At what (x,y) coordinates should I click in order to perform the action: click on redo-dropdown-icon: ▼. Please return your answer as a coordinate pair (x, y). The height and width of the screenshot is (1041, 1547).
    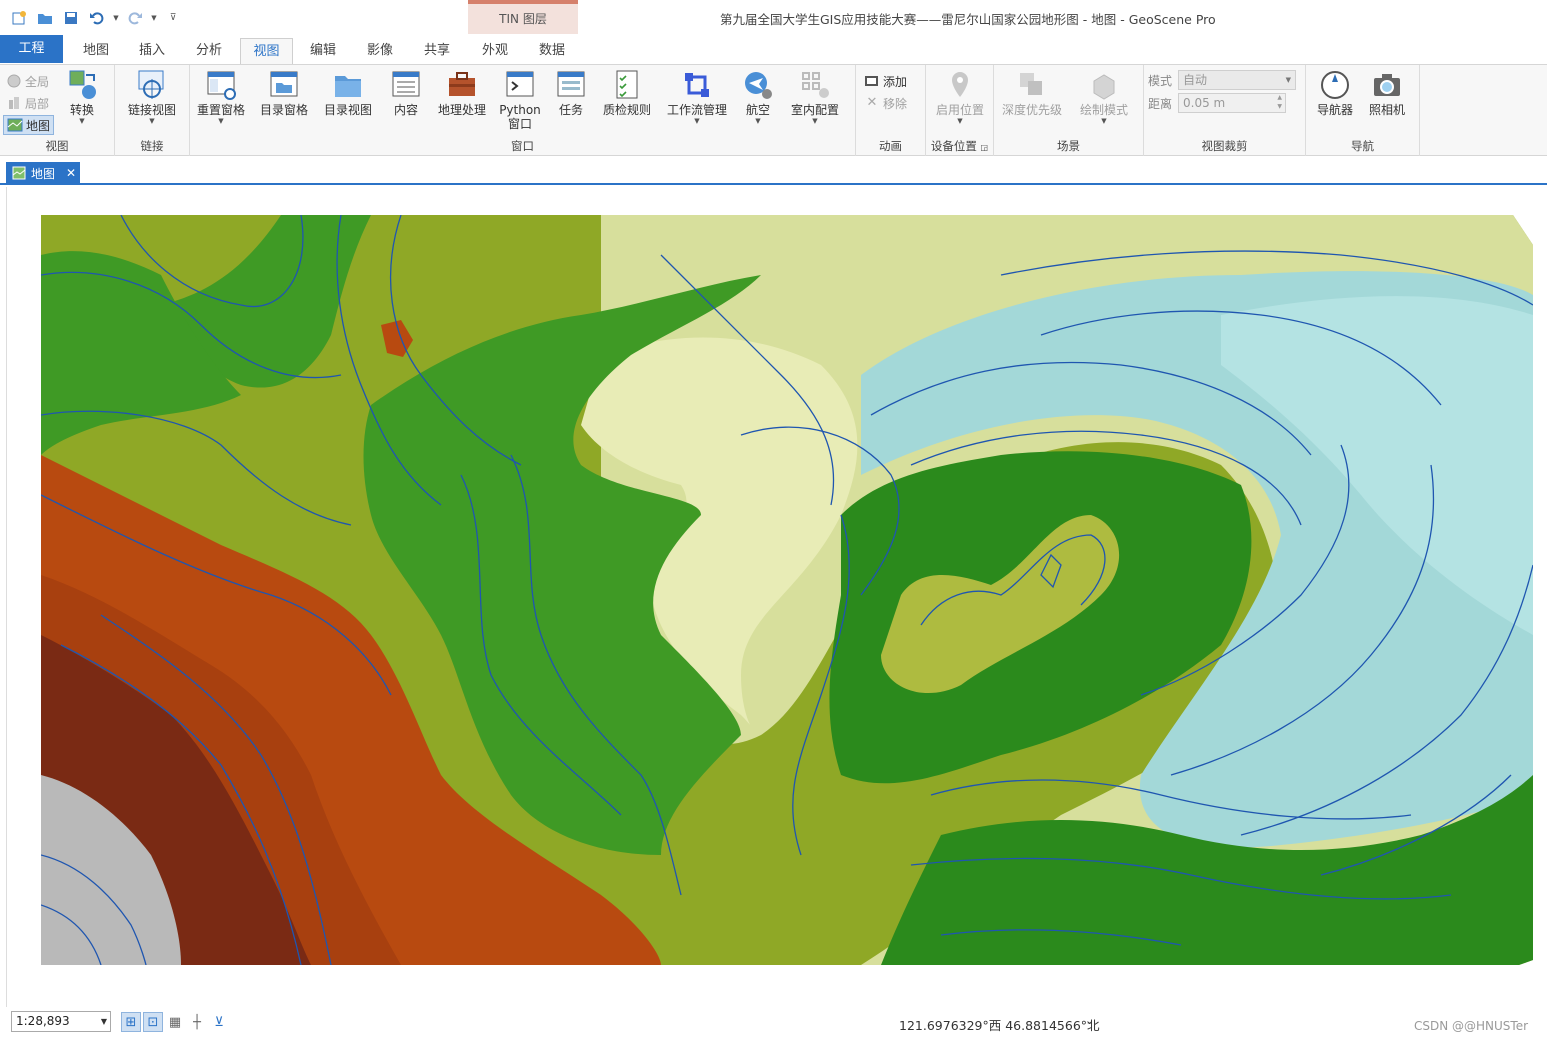
    Looking at the image, I should click on (154, 18).